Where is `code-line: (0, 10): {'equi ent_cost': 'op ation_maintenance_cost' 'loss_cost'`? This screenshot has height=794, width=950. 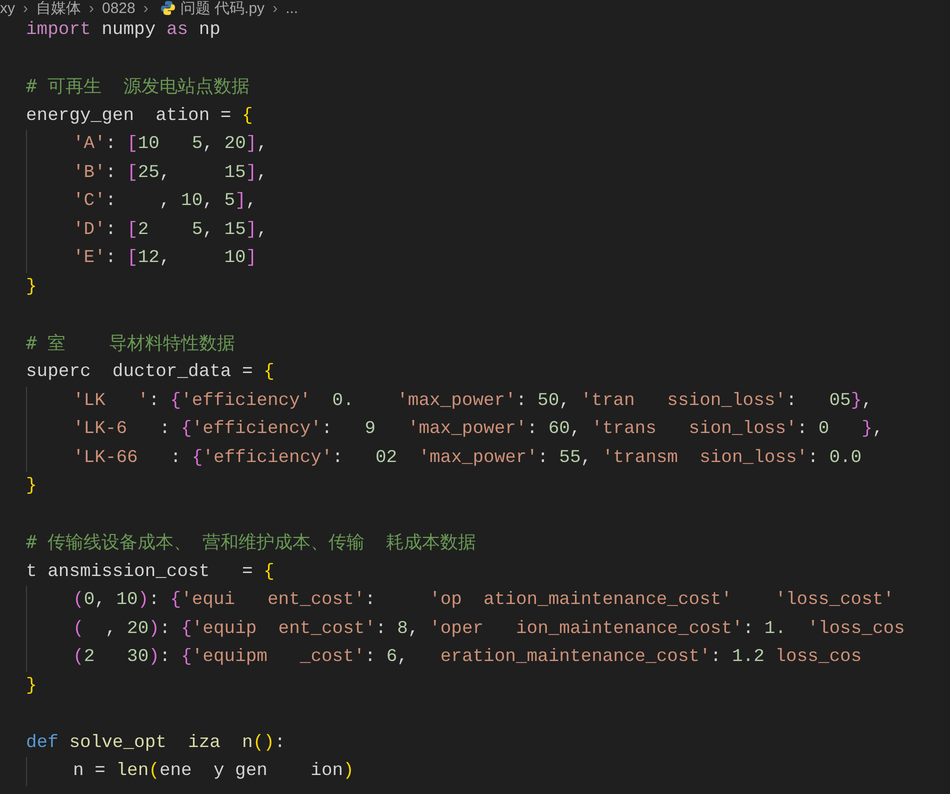 code-line: (0, 10): {'equi ent_cost': 'op ation_maintenance_cost' 'loss_cost' is located at coordinates (483, 600).